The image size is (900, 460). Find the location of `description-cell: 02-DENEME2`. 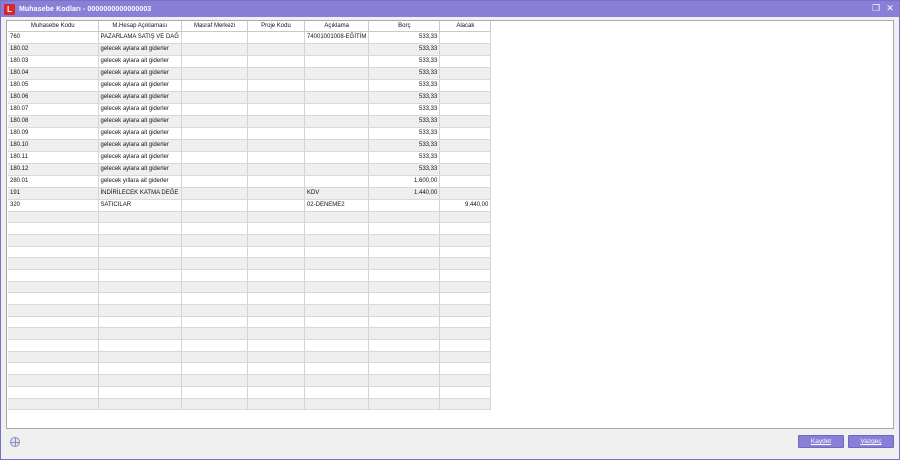

description-cell: 02-DENEME2 is located at coordinates (337, 205).